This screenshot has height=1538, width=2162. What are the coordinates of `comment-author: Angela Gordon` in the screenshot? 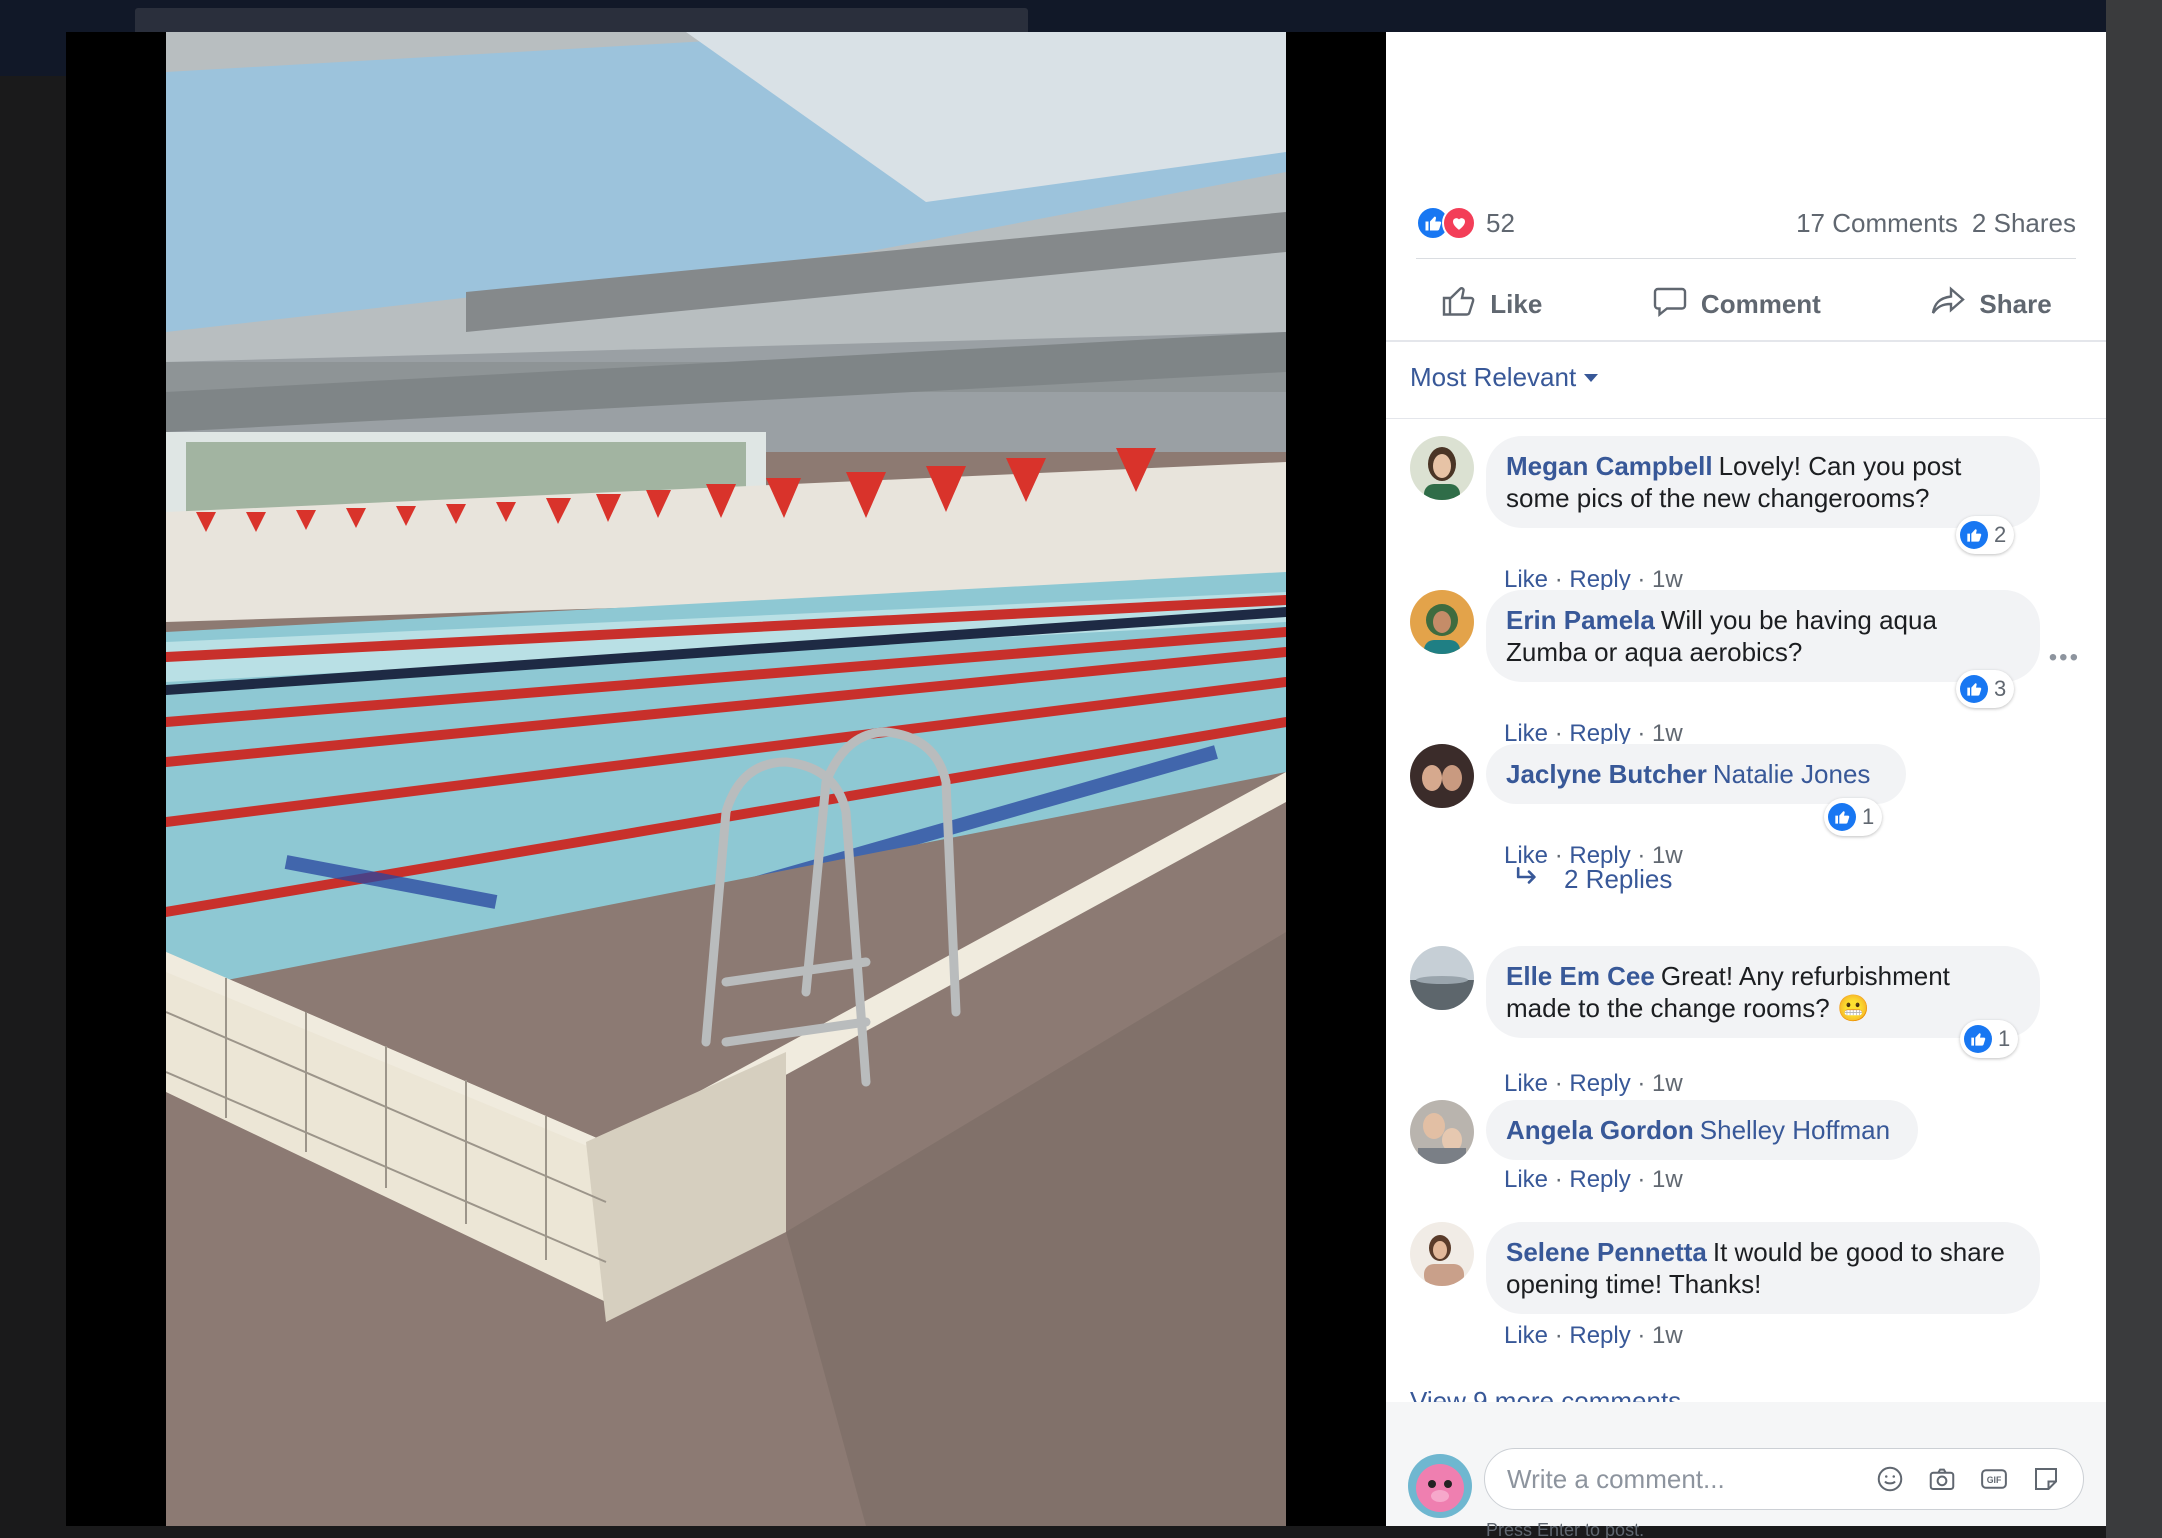 It's located at (1600, 1130).